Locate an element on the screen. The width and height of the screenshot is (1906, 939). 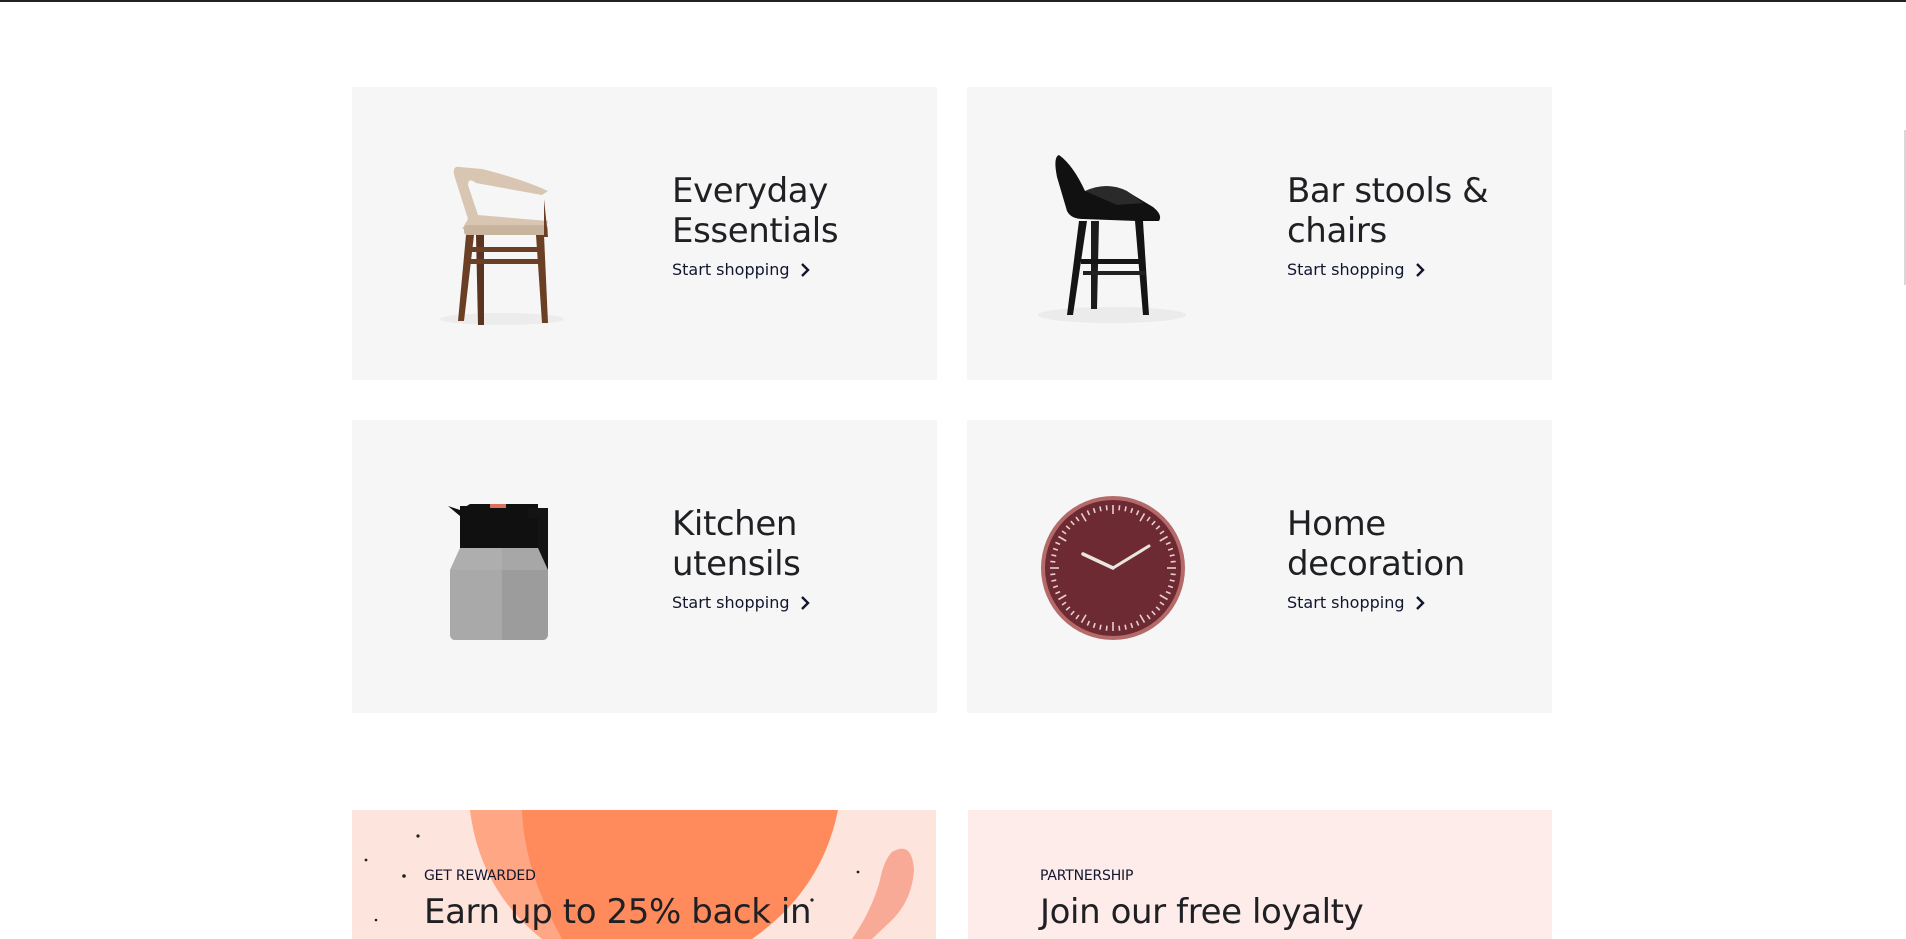
armchair-icon is located at coordinates (1112, 233).